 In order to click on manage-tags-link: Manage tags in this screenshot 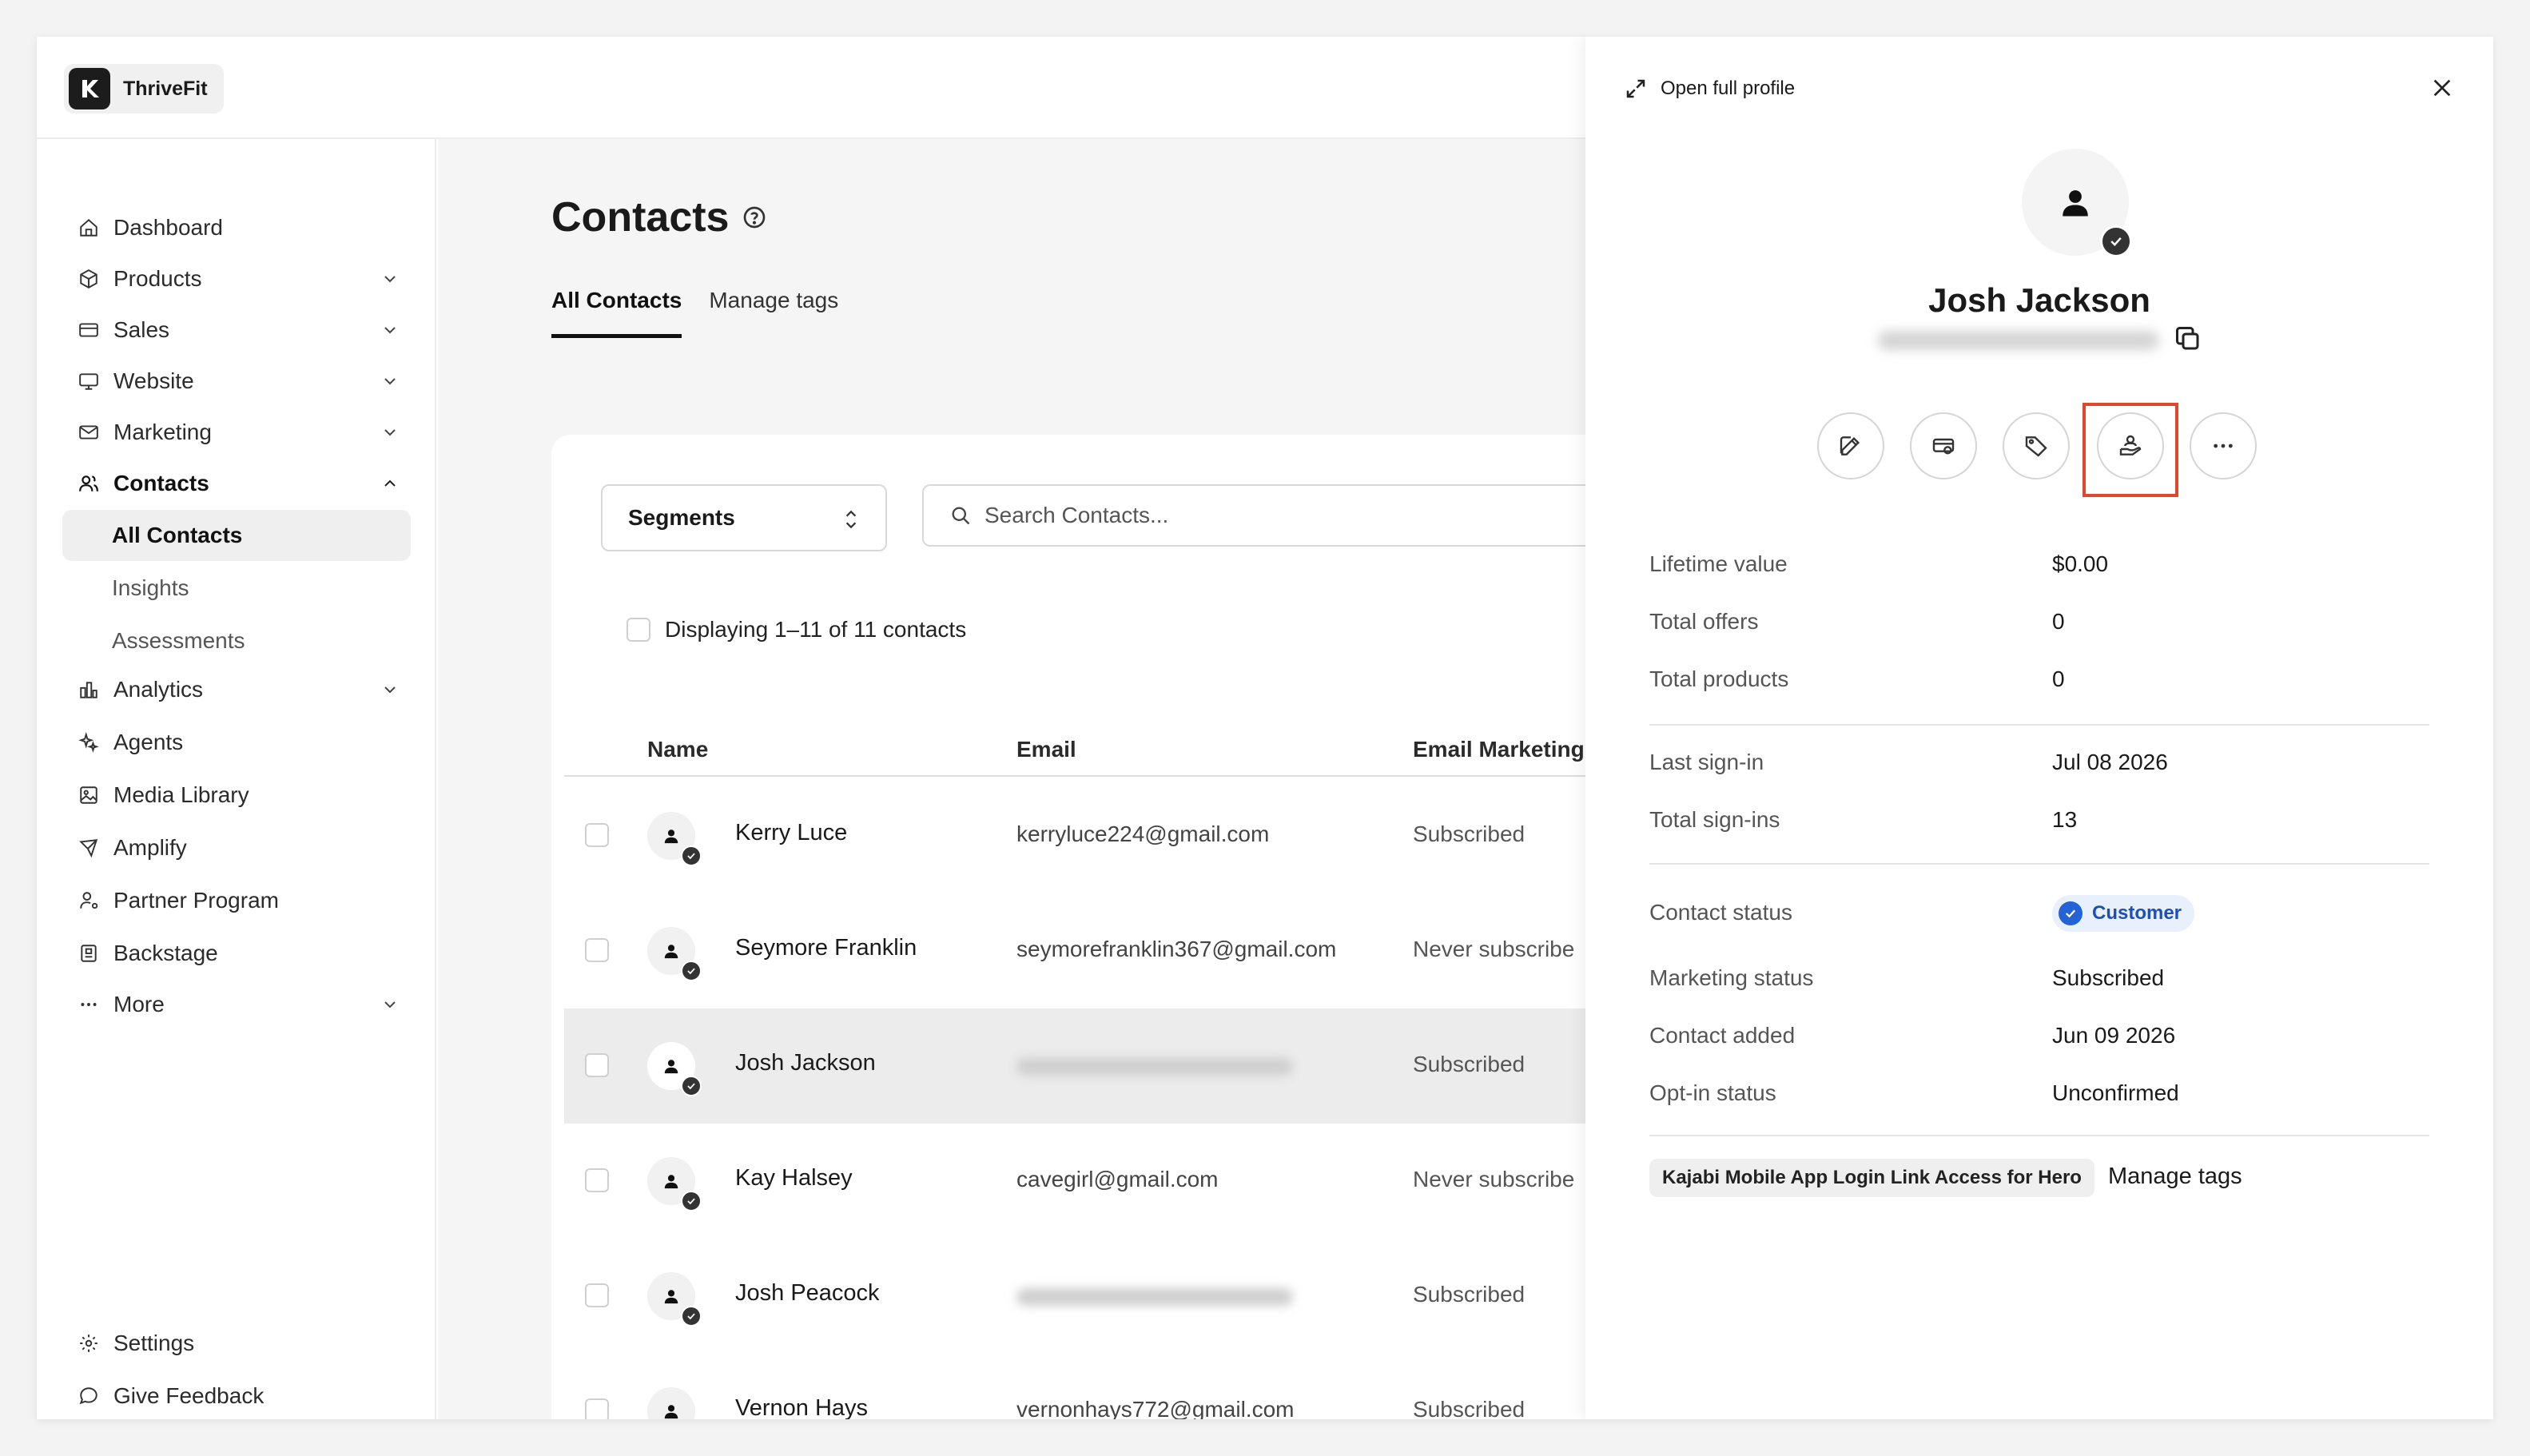, I will do `click(2175, 1177)`.